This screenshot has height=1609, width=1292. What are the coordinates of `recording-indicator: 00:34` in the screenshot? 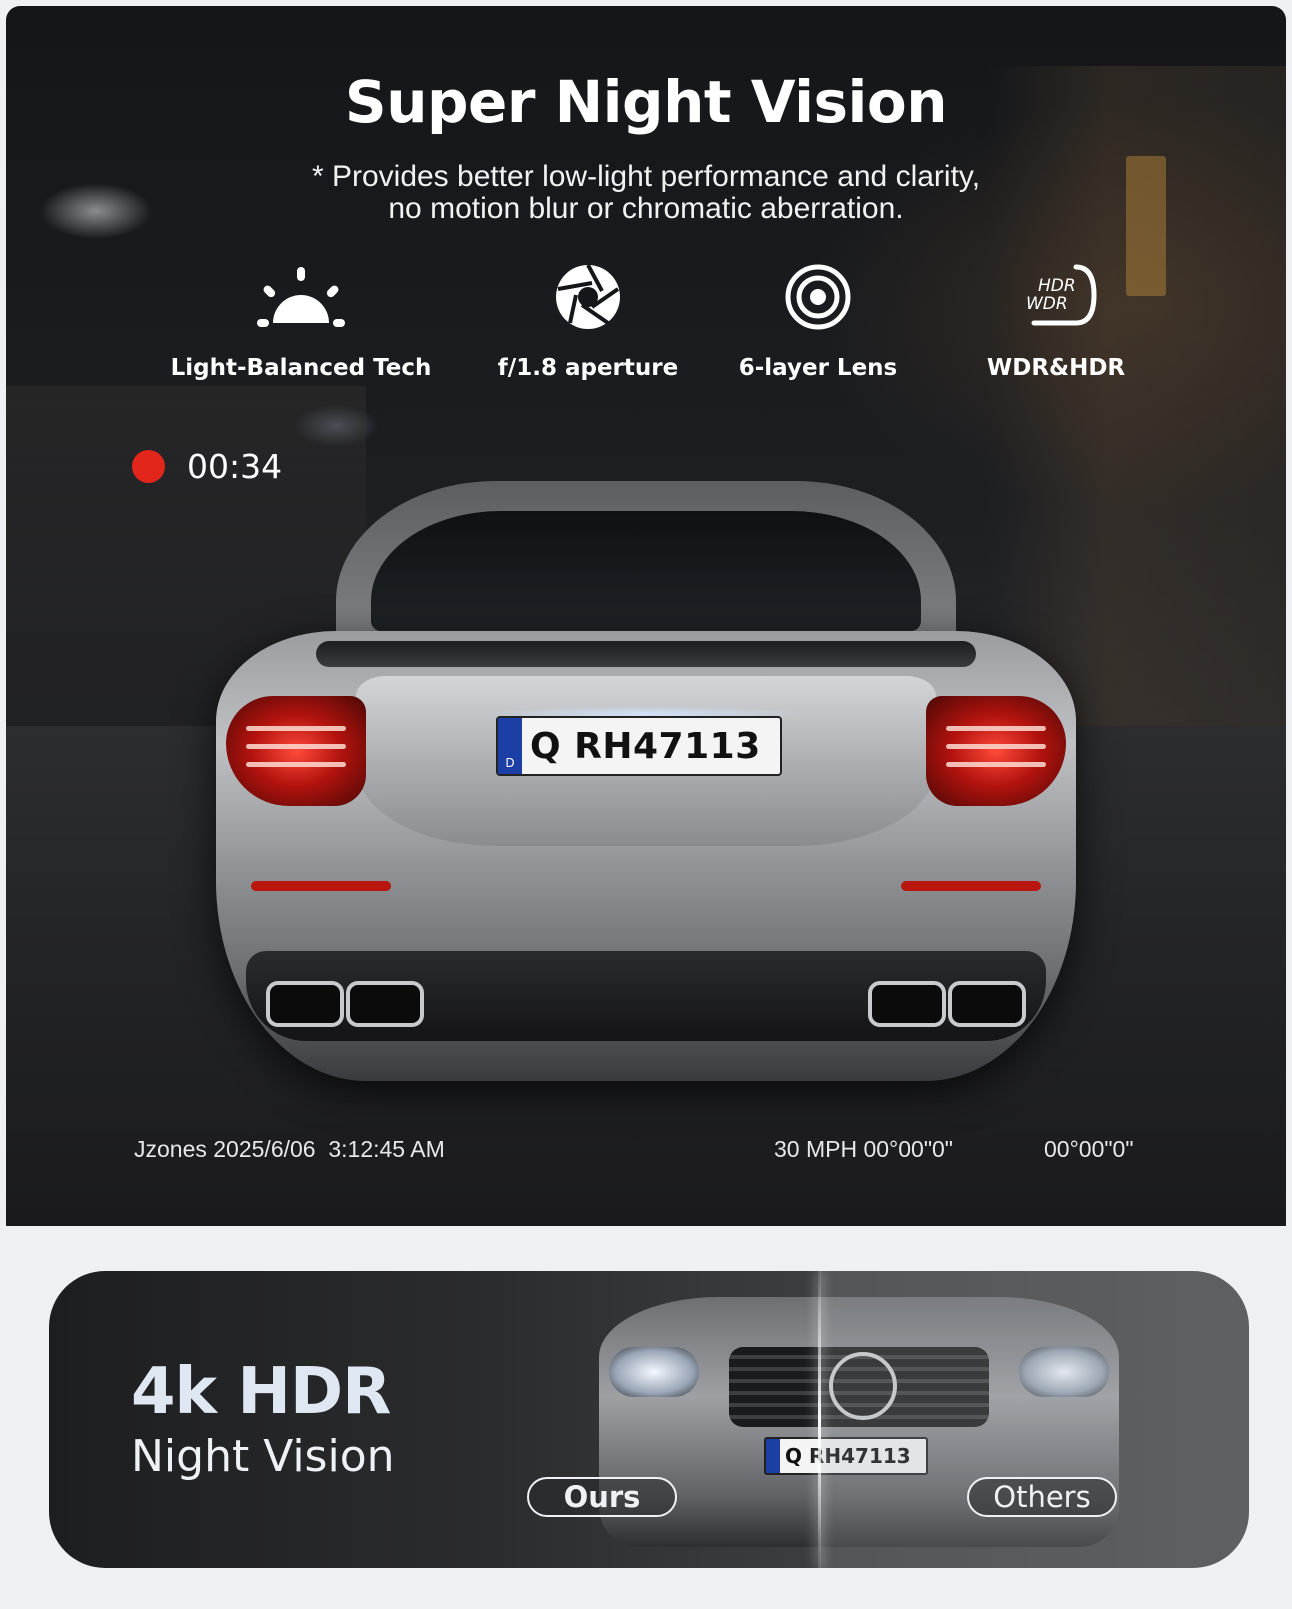 It's located at (207, 466).